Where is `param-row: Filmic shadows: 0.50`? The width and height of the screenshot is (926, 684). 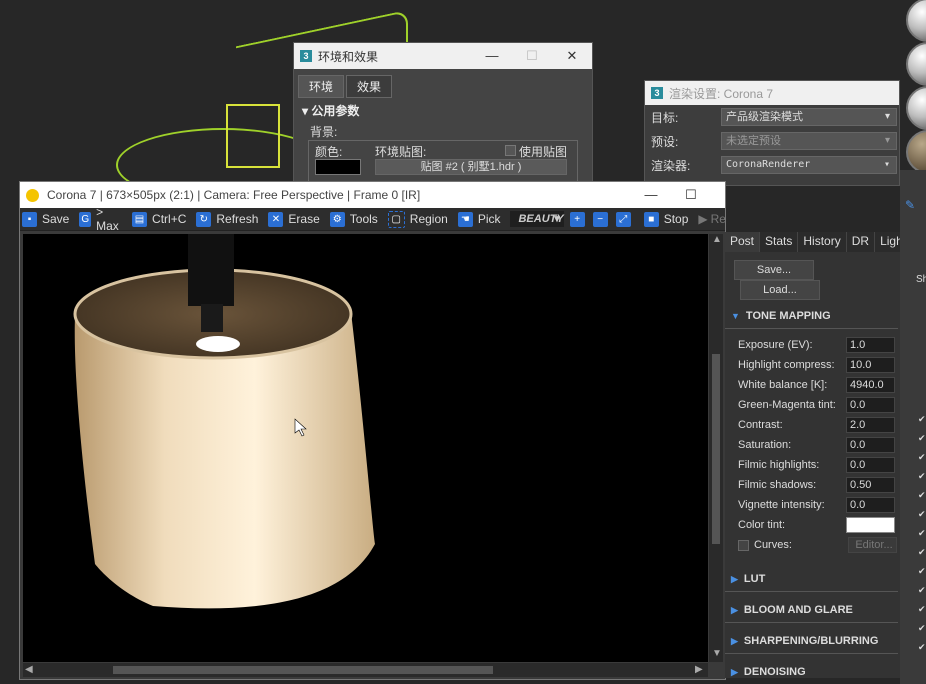 param-row: Filmic shadows: 0.50 is located at coordinates (812, 485).